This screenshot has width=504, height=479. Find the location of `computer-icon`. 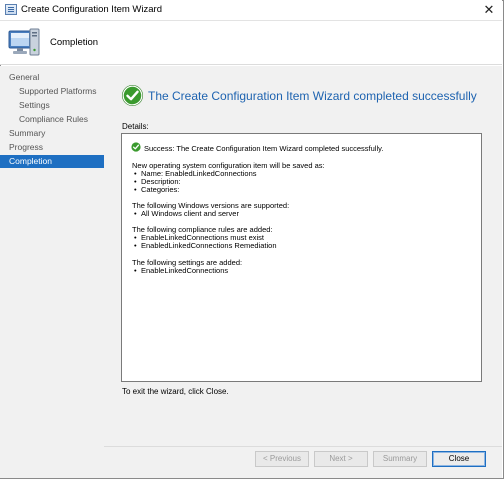

computer-icon is located at coordinates (24, 42).